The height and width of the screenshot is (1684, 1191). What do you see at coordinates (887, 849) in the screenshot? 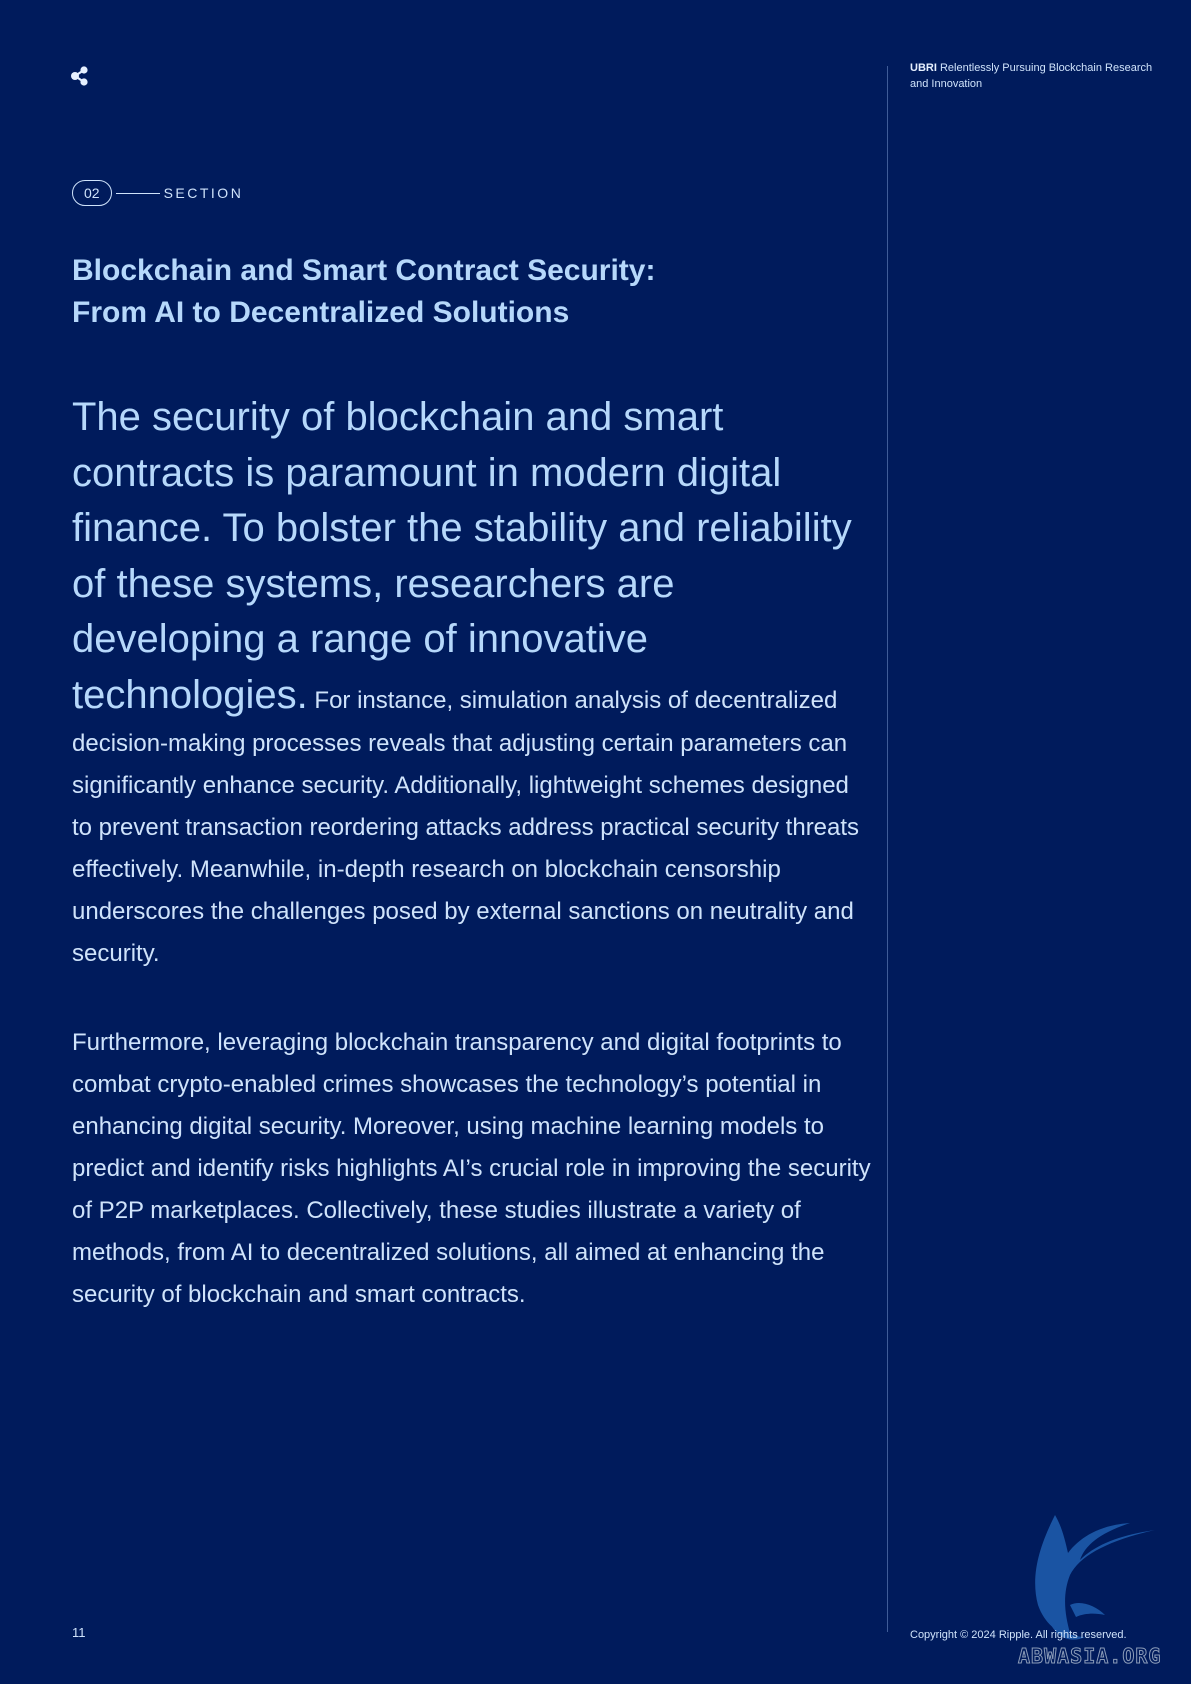
I see `vertical-divider` at bounding box center [887, 849].